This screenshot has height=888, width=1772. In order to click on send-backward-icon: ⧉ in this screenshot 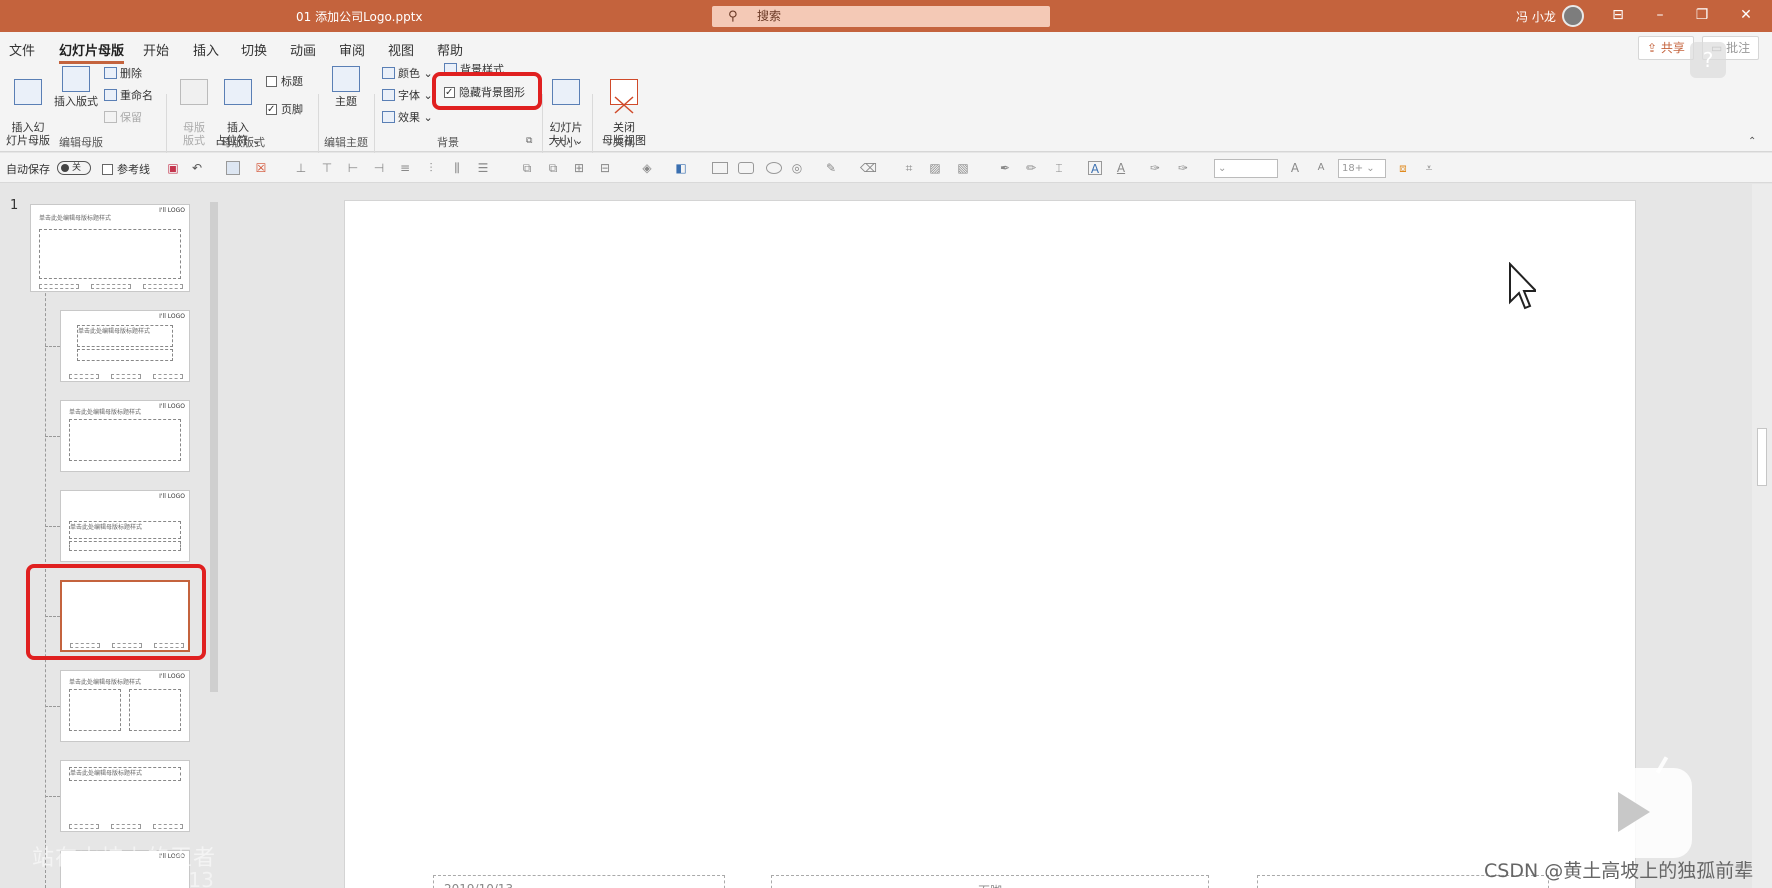, I will do `click(553, 168)`.